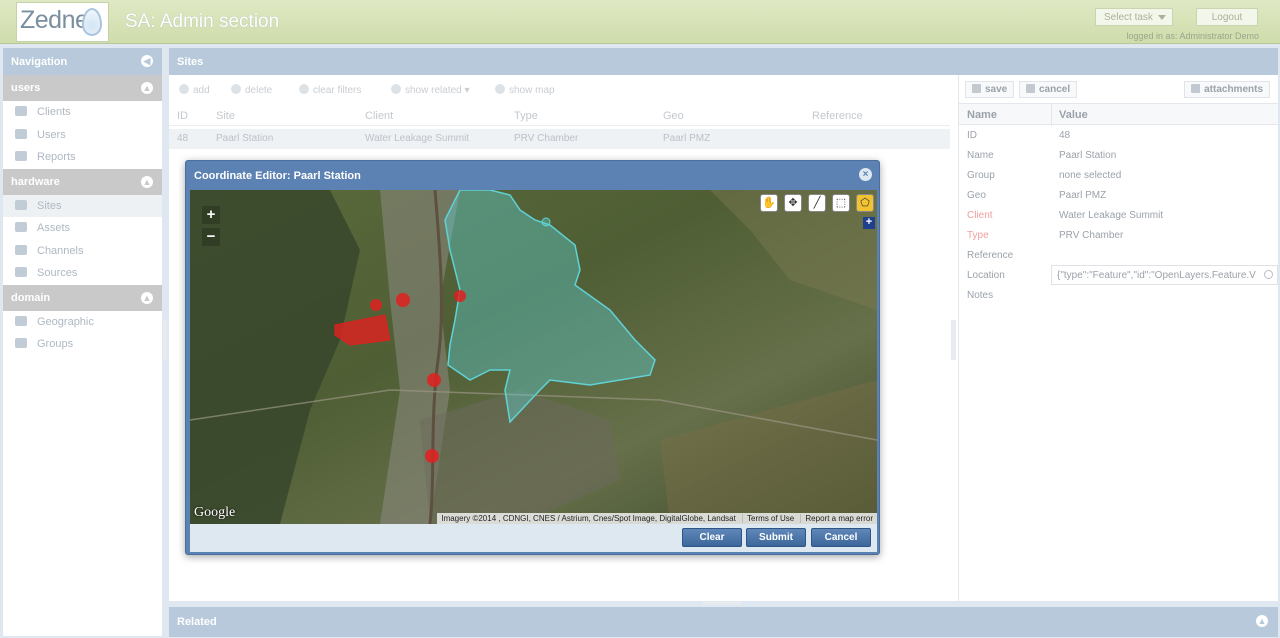  What do you see at coordinates (838, 518) in the screenshot?
I see `report-map-error-link: Report a map error` at bounding box center [838, 518].